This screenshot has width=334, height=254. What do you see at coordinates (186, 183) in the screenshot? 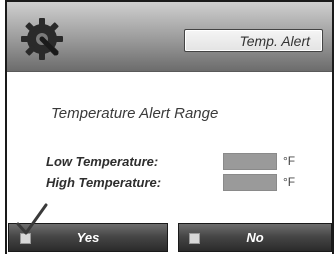
I see `high-temperature-row: High Temperature: °F` at bounding box center [186, 183].